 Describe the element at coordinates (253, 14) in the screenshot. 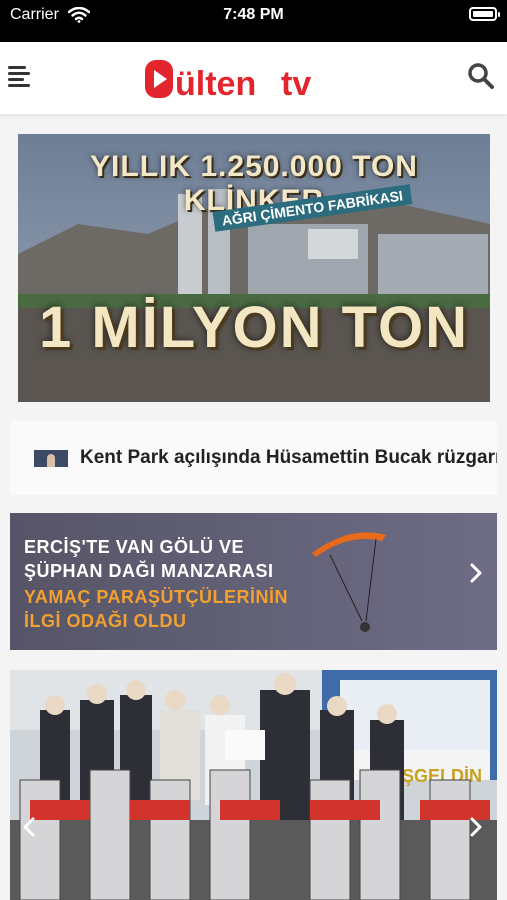

I see `clock: 7:48 PM` at that location.